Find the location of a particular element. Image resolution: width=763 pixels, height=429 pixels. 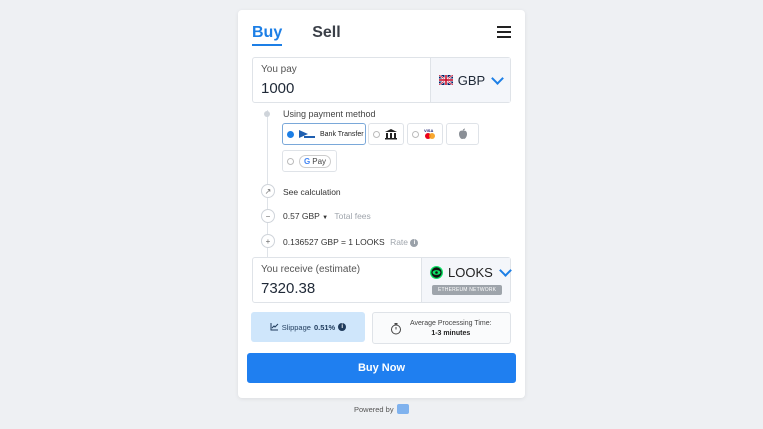

hamburger-menu-icon is located at coordinates (504, 33).